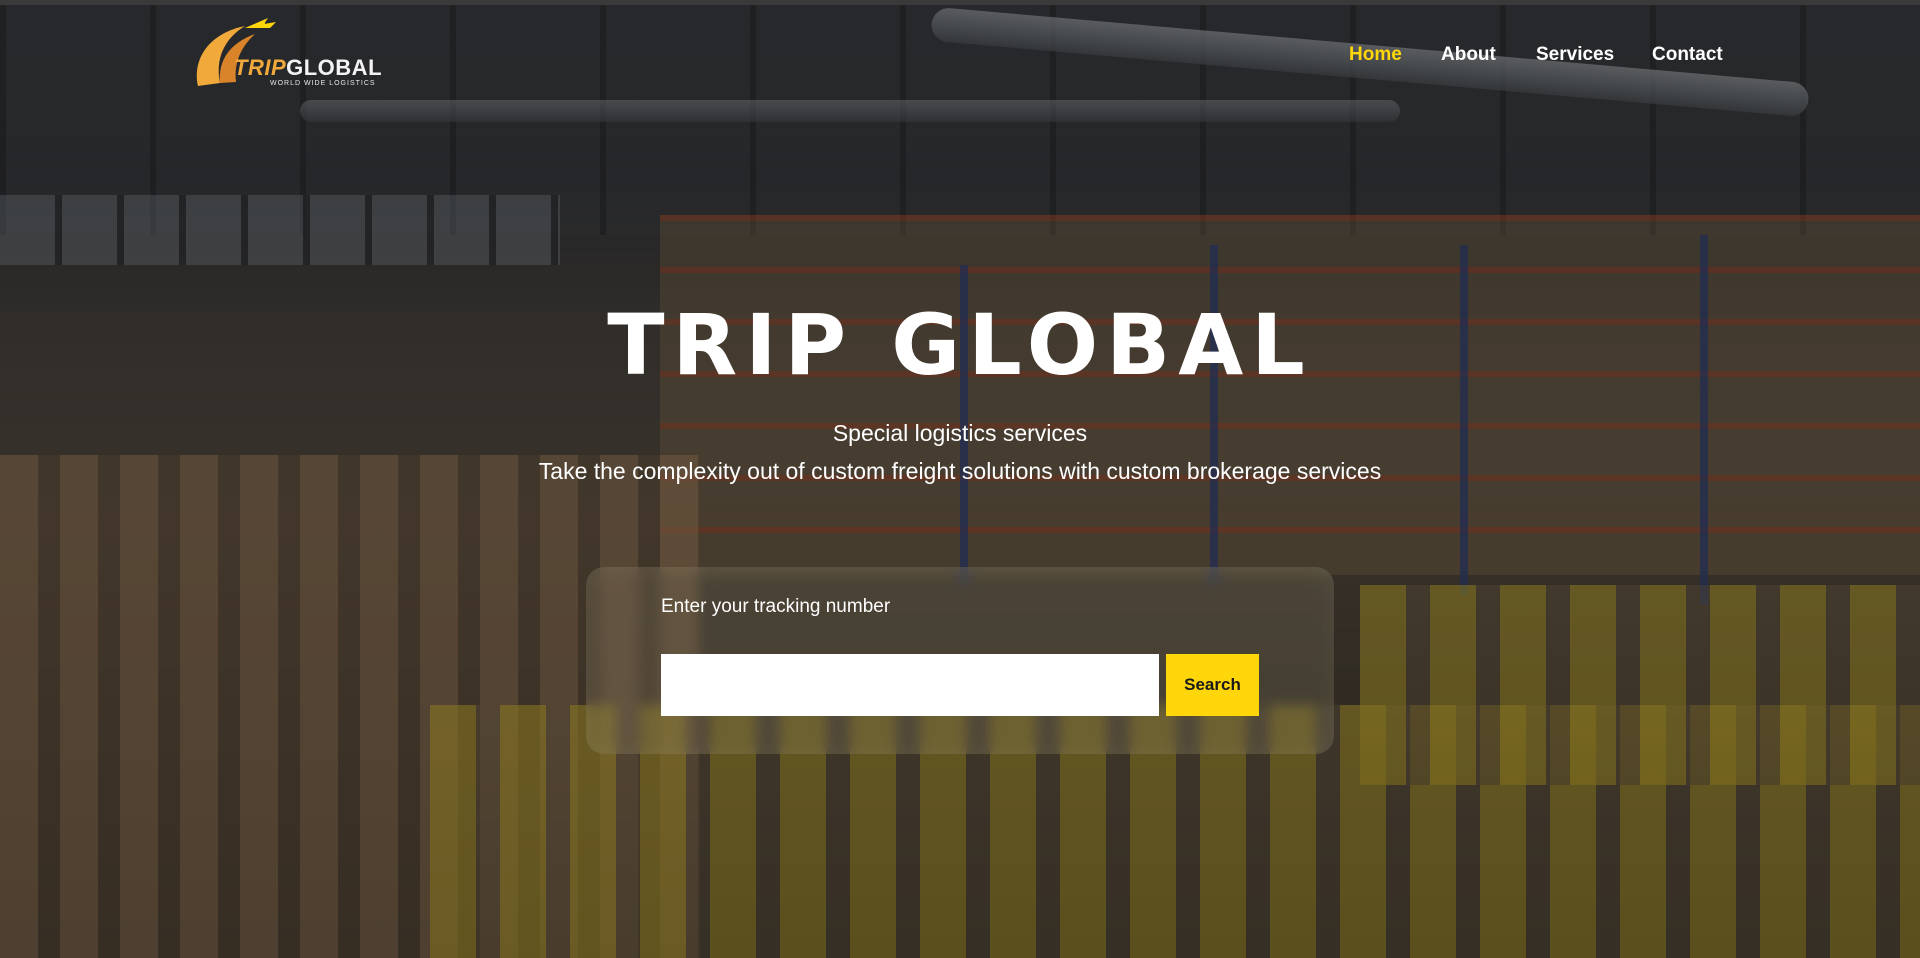 This screenshot has width=1920, height=958. I want to click on logo-trip-text: TRIP, so click(260, 67).